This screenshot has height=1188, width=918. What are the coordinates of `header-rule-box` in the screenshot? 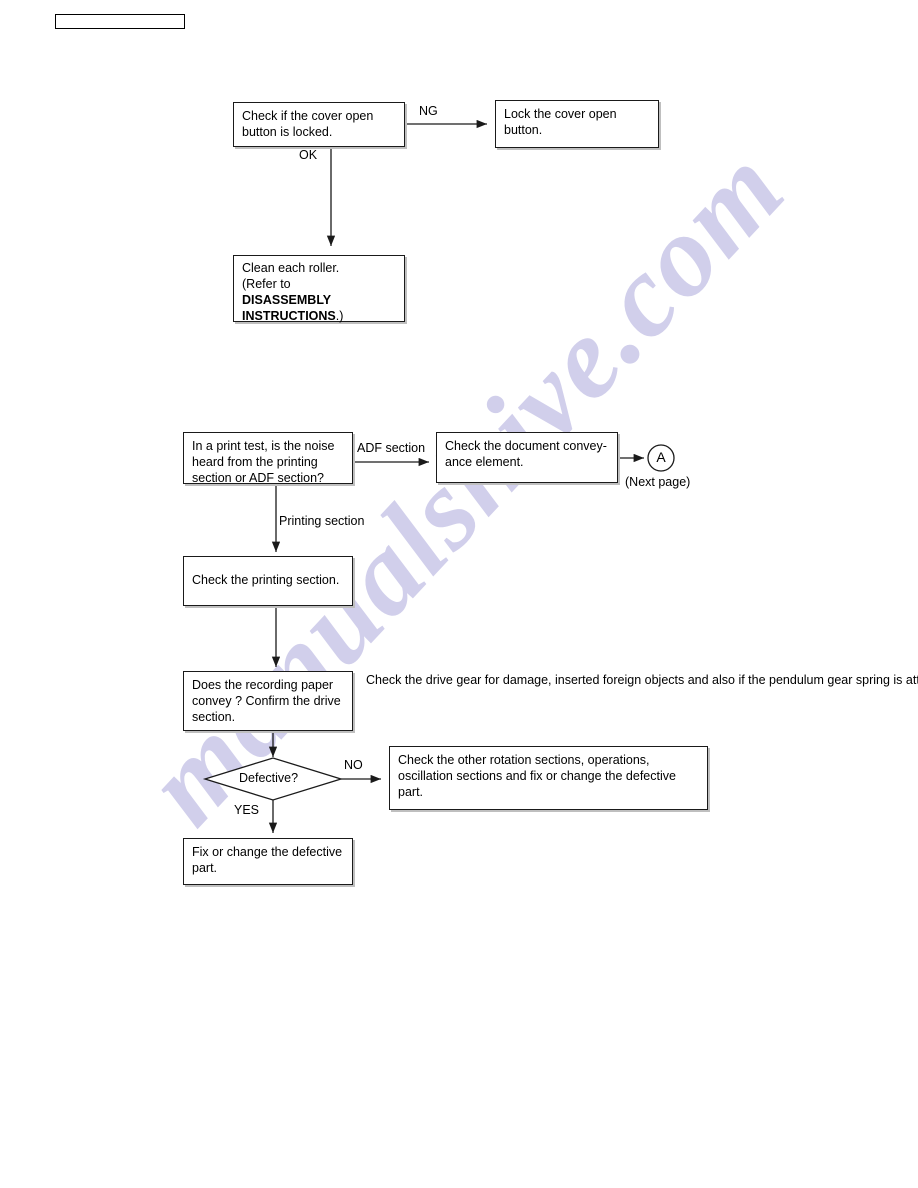 It's located at (120, 21).